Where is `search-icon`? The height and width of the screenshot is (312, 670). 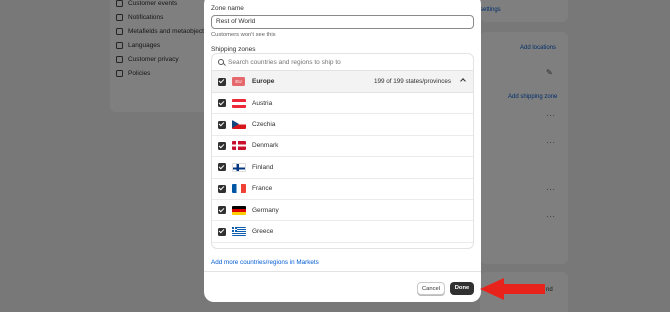
search-icon is located at coordinates (221, 62).